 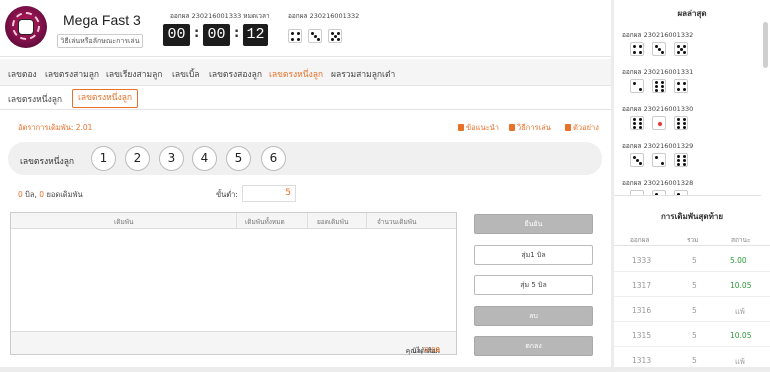 I want to click on random-5-bill-button: สุ่ม 5 บิล, so click(x=533, y=285).